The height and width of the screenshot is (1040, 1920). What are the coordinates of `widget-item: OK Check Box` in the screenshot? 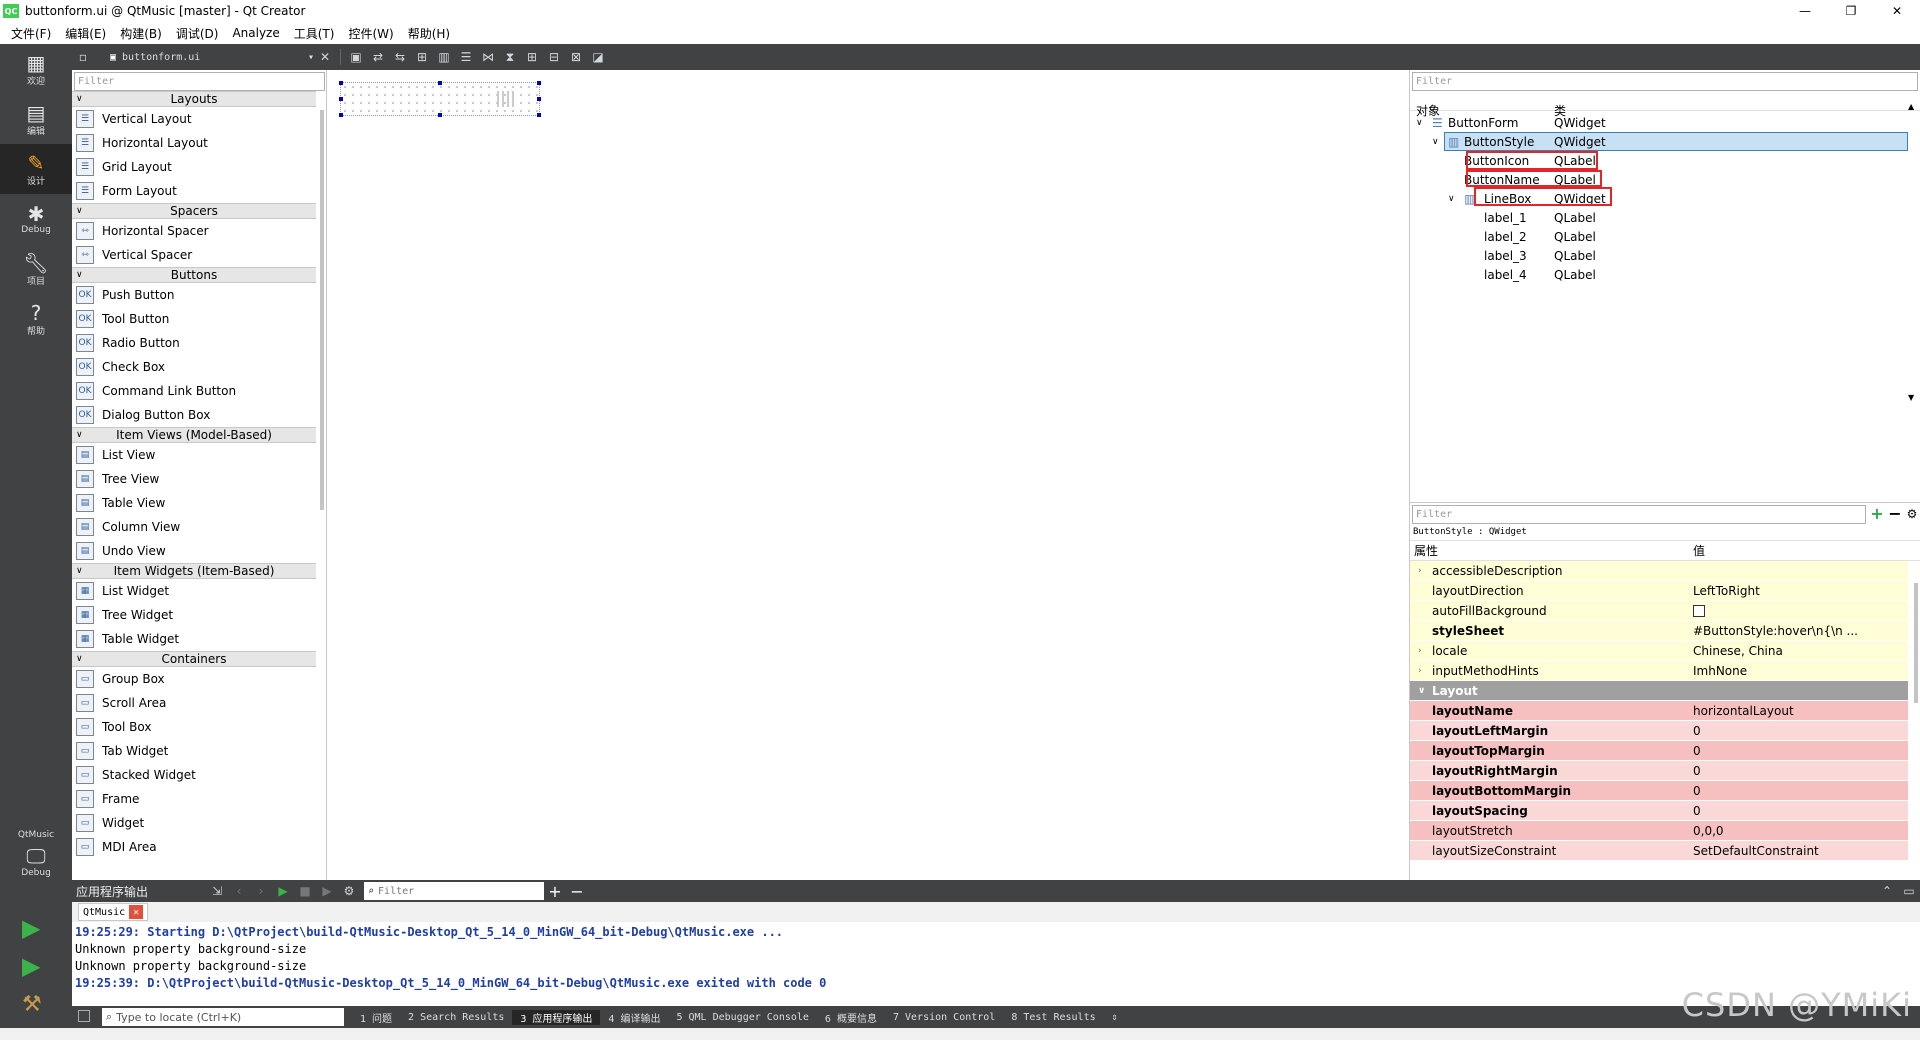 It's located at (199, 367).